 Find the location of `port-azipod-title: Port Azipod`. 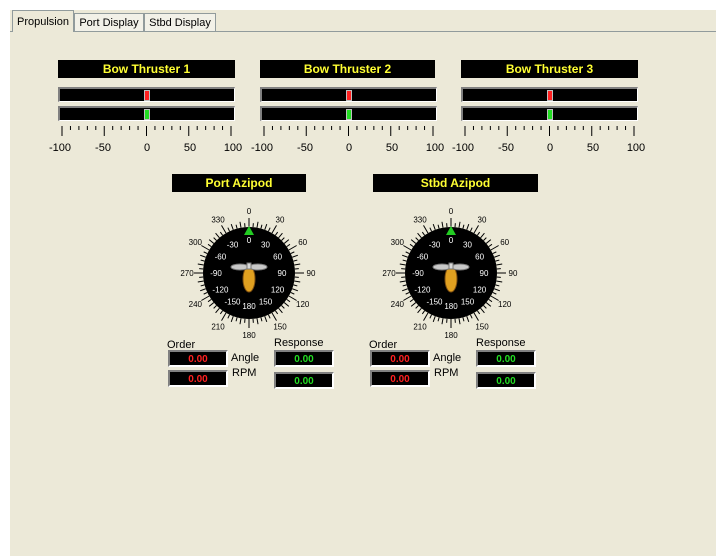

port-azipod-title: Port Azipod is located at coordinates (239, 183).